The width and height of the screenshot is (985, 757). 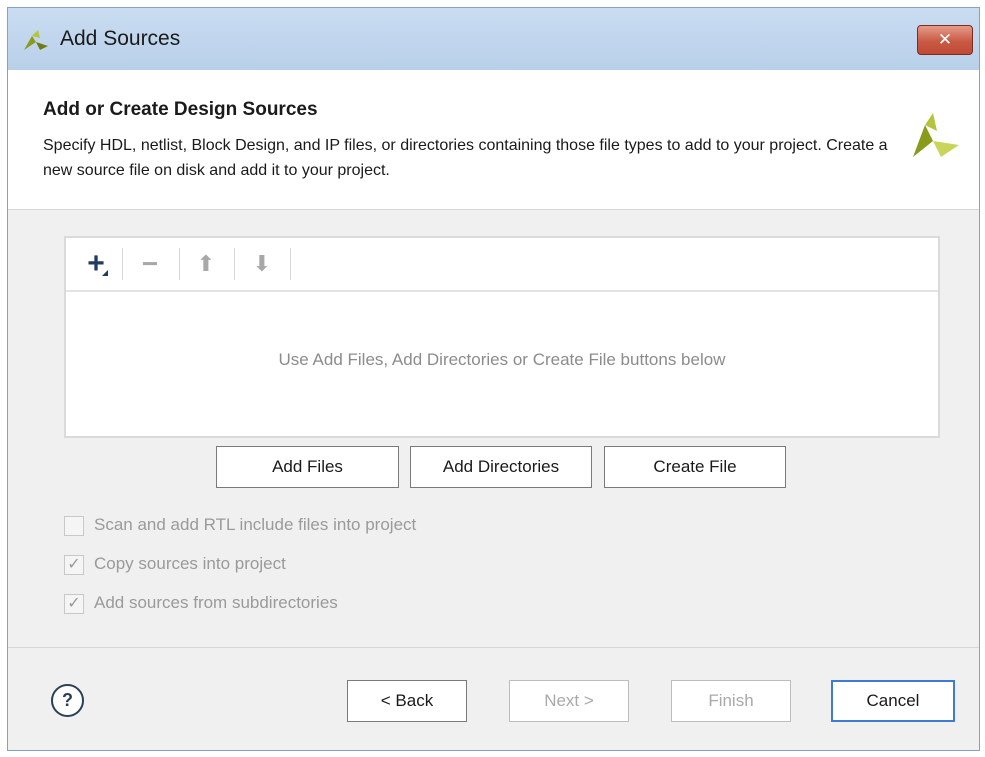 I want to click on scan-rtl-checkbox, so click(x=74, y=526).